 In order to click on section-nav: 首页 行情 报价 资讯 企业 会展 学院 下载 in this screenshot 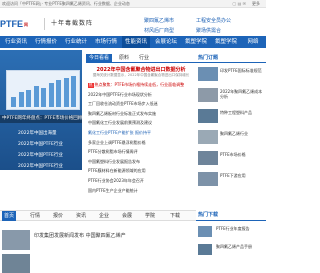, I will do `click(98, 215)`.